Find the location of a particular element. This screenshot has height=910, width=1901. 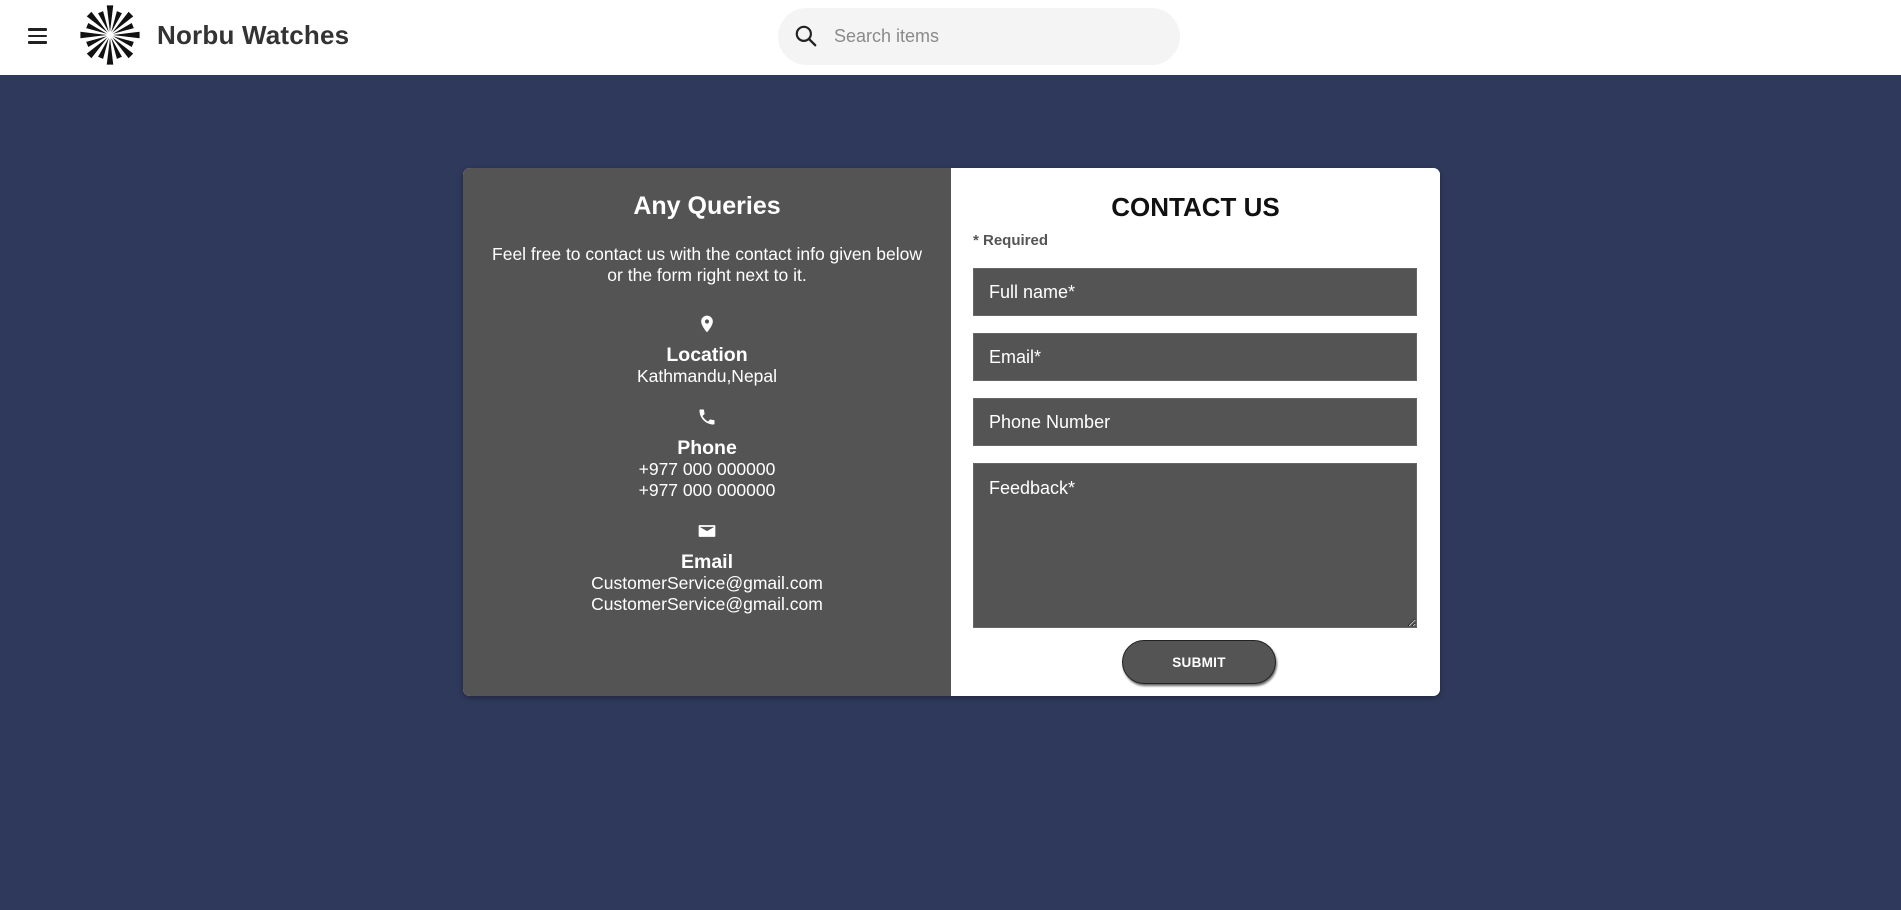

phone-label: Phone is located at coordinates (707, 448).